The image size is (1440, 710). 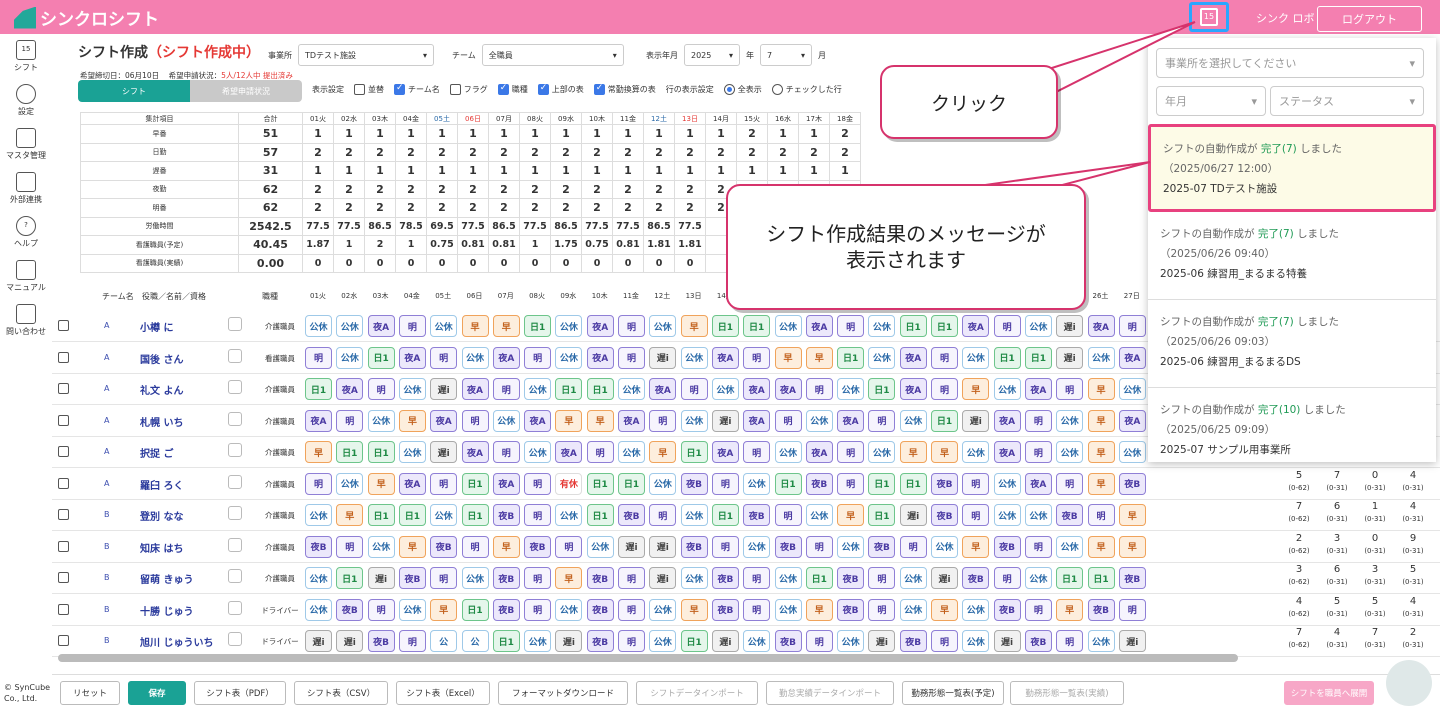 I want to click on message-site-link: 2025-07 サンプル用事業所, so click(x=1292, y=450).